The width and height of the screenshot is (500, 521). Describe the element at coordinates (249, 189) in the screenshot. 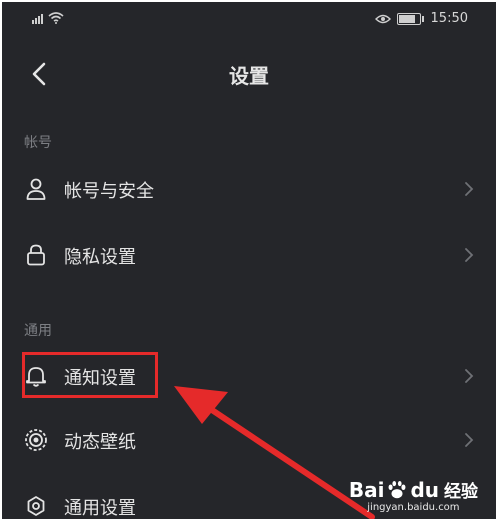

I see `row-account-security: 帐号与安全` at that location.